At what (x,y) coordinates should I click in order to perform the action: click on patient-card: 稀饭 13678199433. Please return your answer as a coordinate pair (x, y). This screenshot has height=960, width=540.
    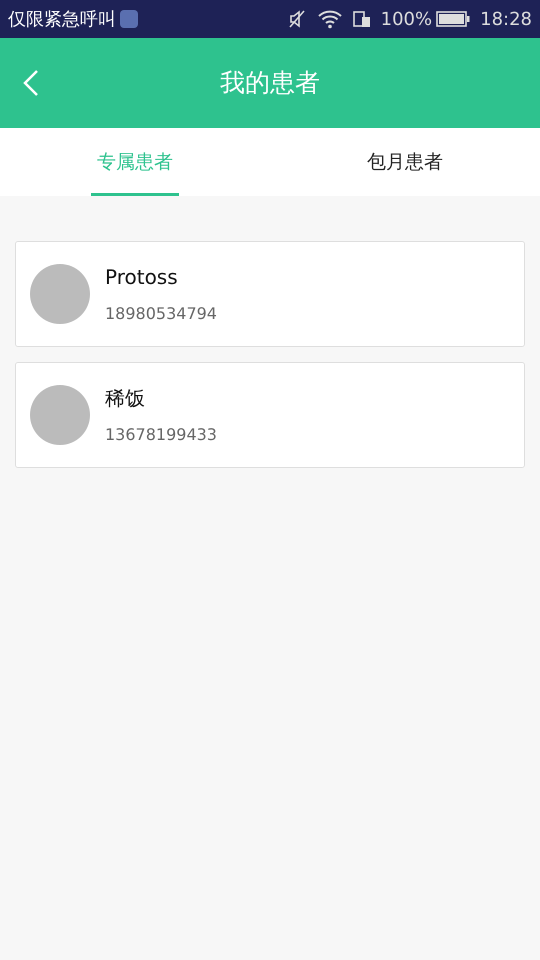
    Looking at the image, I should click on (270, 415).